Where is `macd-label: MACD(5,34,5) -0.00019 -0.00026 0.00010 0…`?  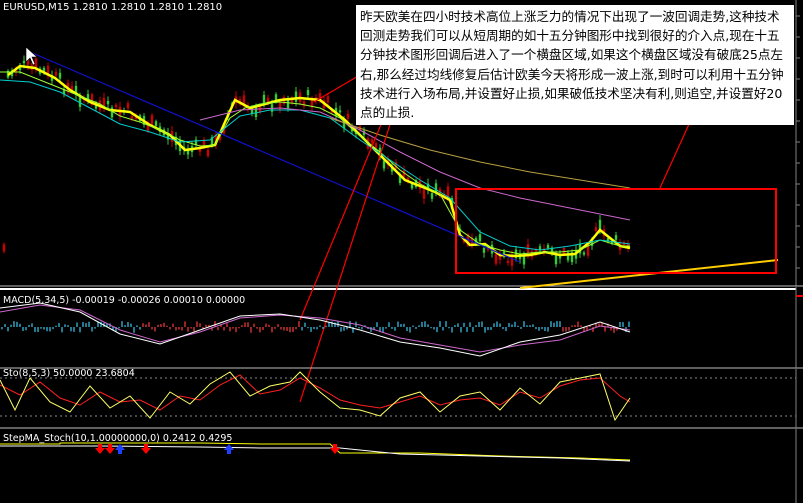
macd-label: MACD(5,34,5) -0.00019 -0.00026 0.00010 0… is located at coordinates (124, 300).